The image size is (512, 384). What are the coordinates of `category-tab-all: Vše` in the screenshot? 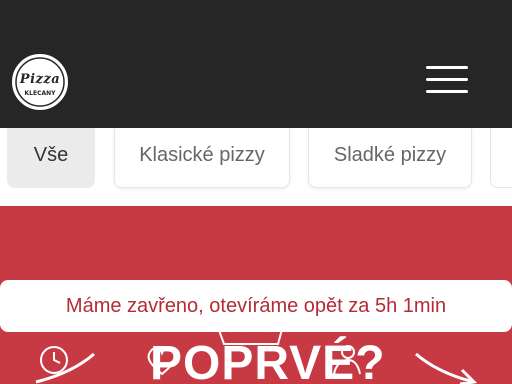 It's located at (51, 158).